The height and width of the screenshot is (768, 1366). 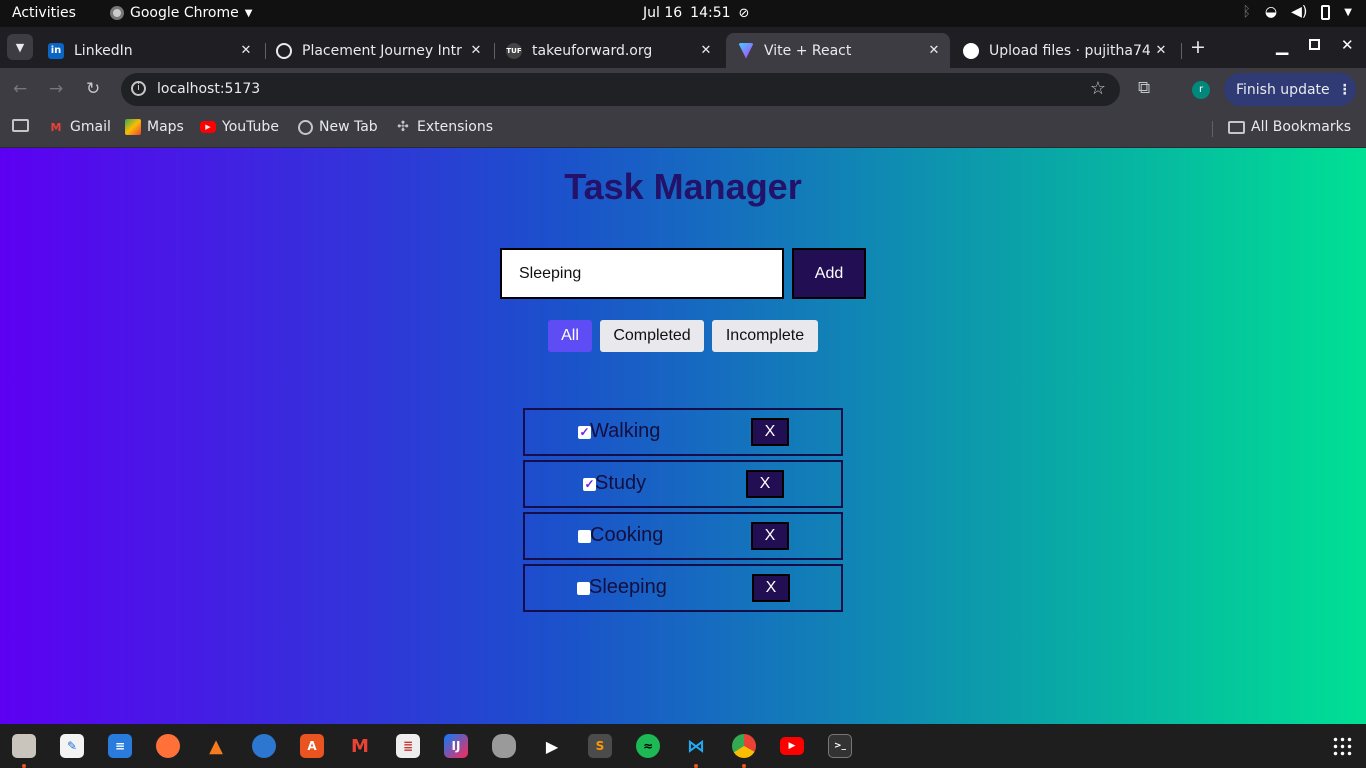 What do you see at coordinates (1344, 89) in the screenshot?
I see `more-menu-icon: ⋮` at bounding box center [1344, 89].